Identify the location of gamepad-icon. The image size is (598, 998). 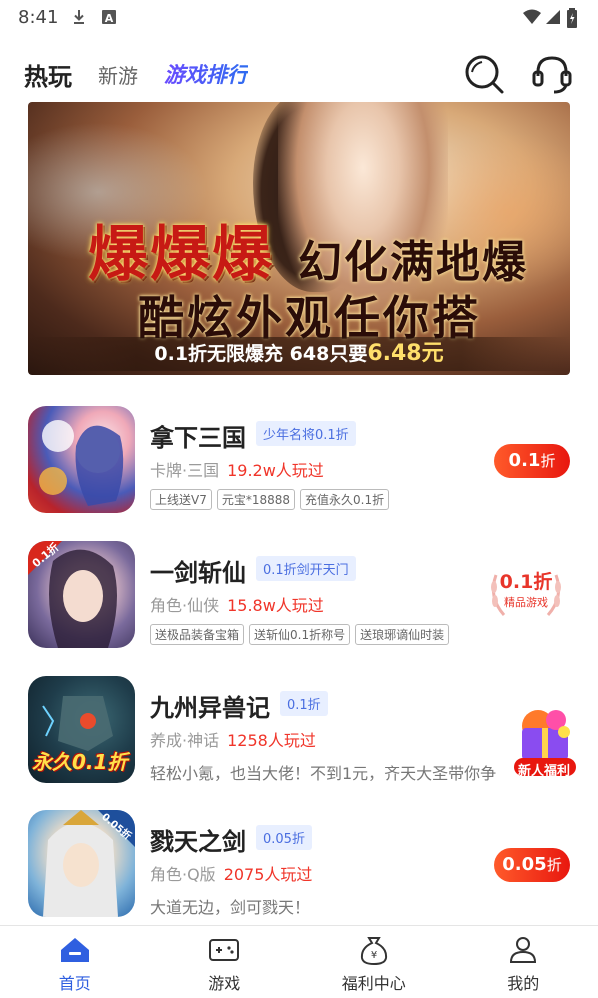
(224, 950).